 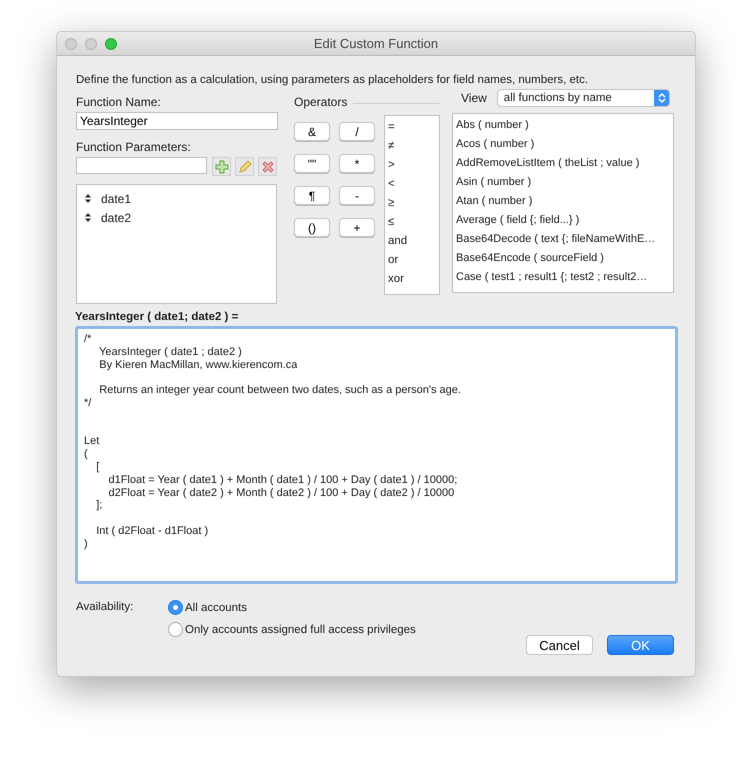 What do you see at coordinates (413, 146) in the screenshot?
I see `operator-item: ≠` at bounding box center [413, 146].